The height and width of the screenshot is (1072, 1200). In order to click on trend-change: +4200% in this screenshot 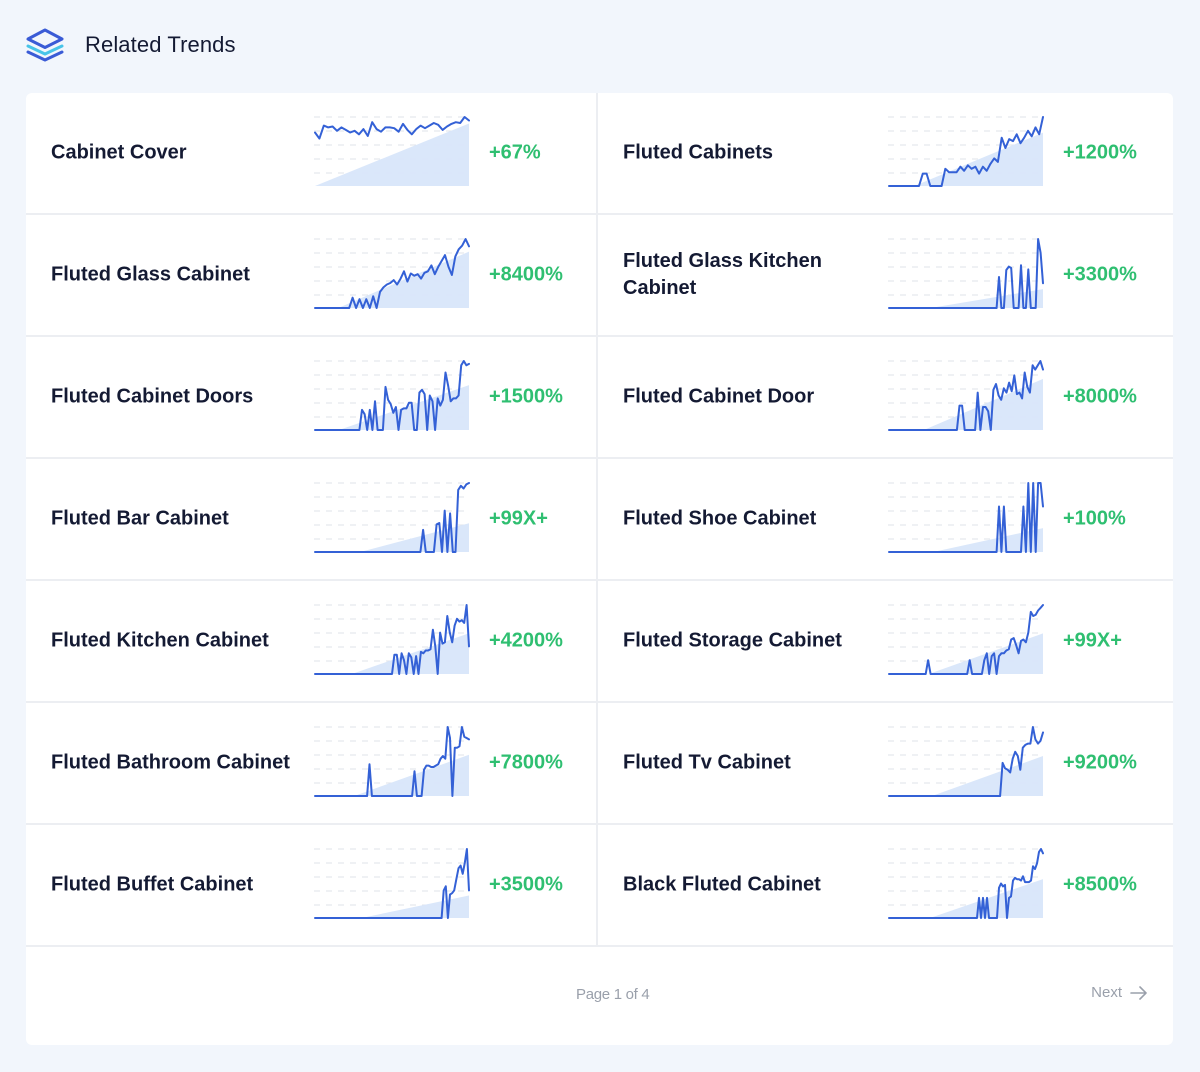, I will do `click(526, 640)`.